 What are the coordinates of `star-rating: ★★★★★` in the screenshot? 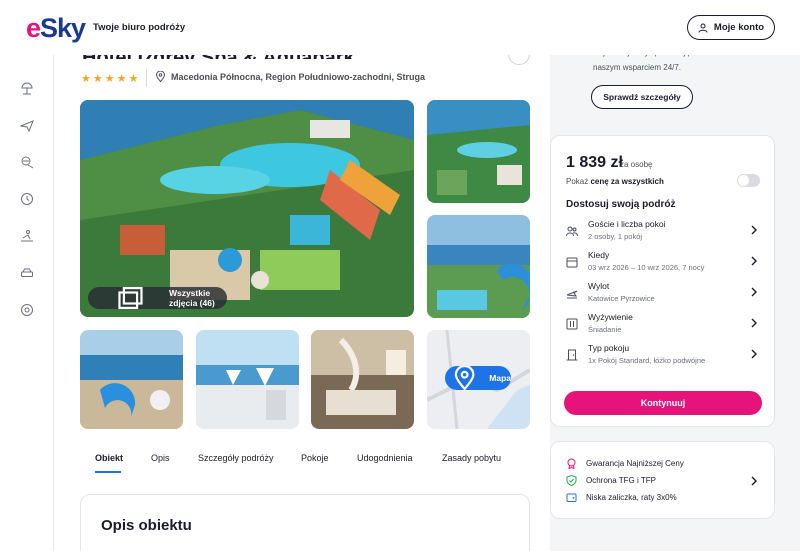 It's located at (111, 79).